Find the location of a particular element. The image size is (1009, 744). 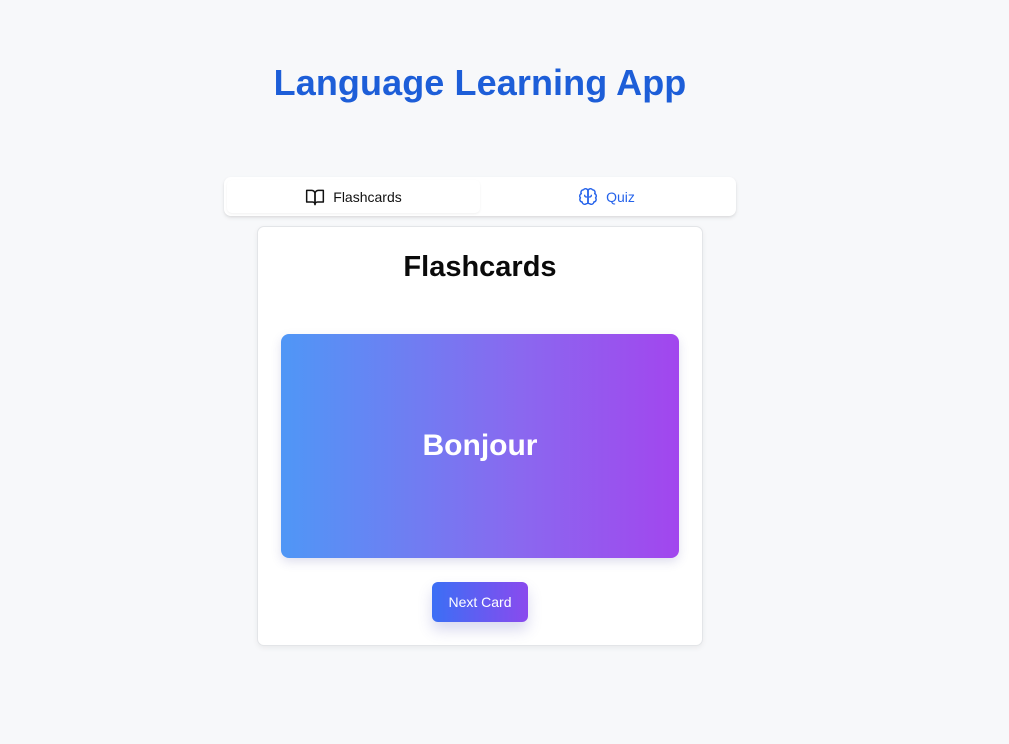

tab-bar: Flashcards Quiz is located at coordinates (480, 196).